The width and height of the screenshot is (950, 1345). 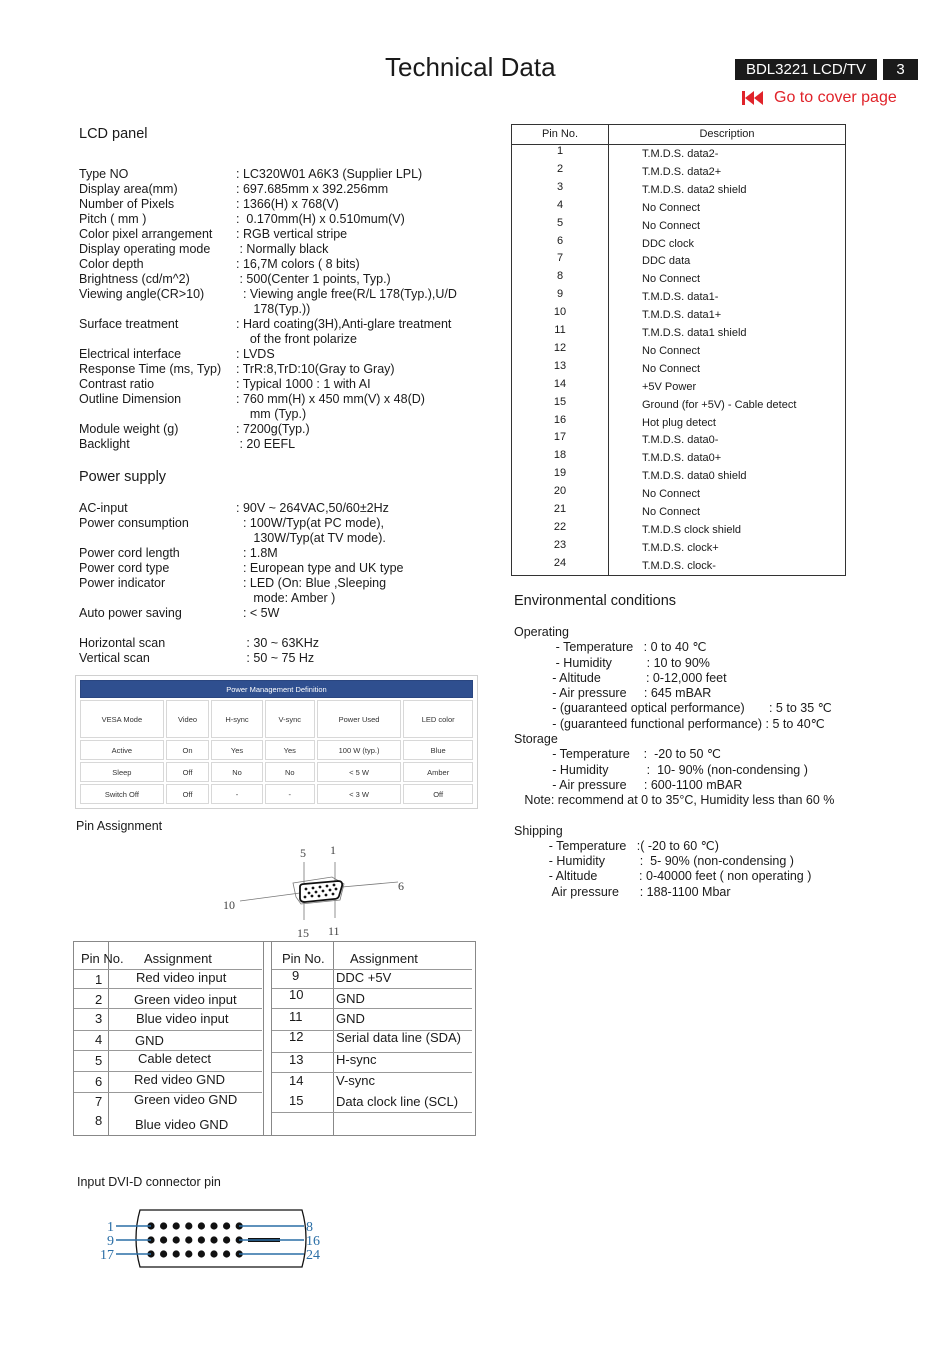 What do you see at coordinates (359, 719) in the screenshot?
I see `pm-column-header: Power Used` at bounding box center [359, 719].